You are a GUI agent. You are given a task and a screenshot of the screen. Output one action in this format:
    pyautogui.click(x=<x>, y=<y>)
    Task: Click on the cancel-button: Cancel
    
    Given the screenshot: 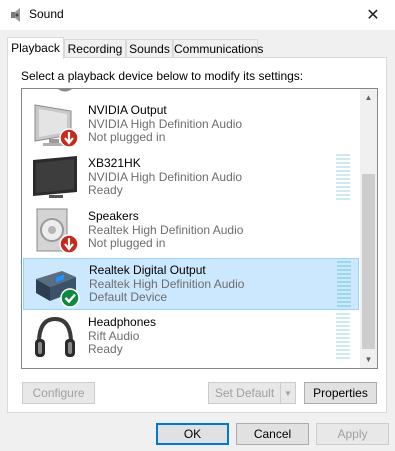 What is the action you would take?
    pyautogui.click(x=272, y=434)
    